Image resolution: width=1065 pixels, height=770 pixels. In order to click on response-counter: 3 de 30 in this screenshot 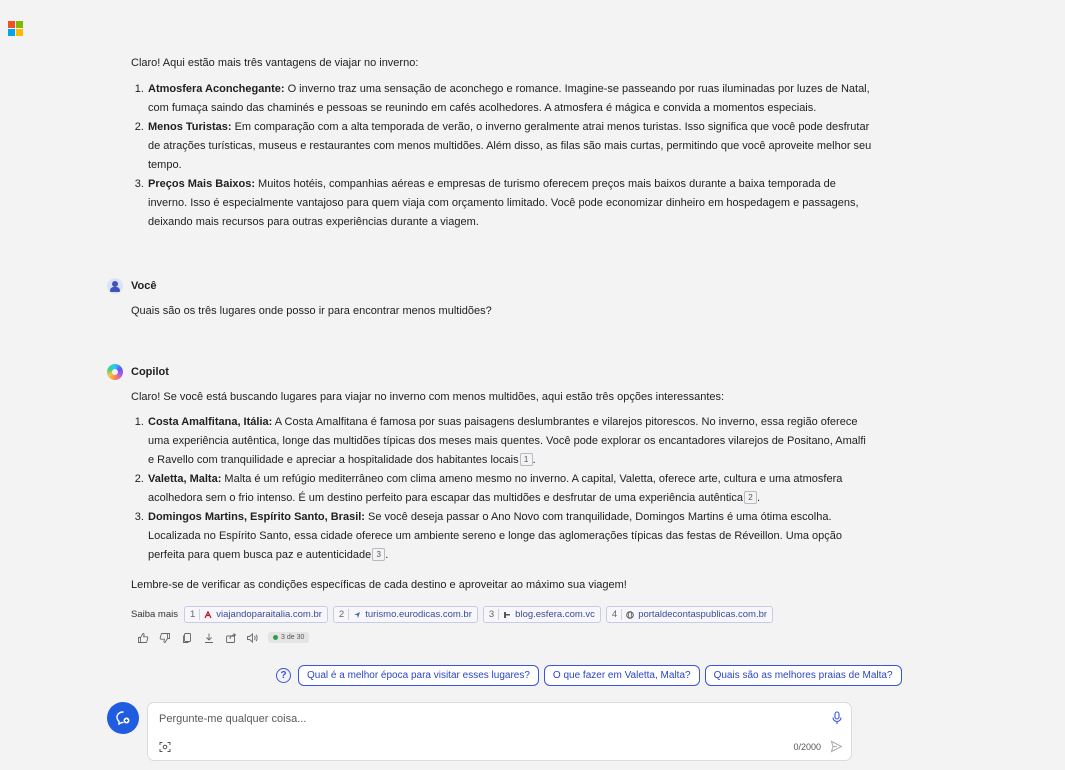, I will do `click(289, 637)`.